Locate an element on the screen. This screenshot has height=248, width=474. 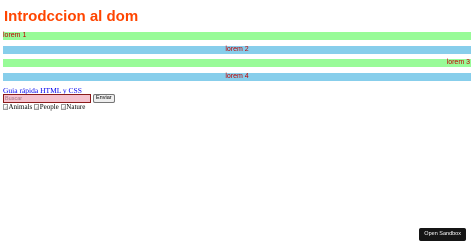
image-animals: Animals is located at coordinates (17, 107).